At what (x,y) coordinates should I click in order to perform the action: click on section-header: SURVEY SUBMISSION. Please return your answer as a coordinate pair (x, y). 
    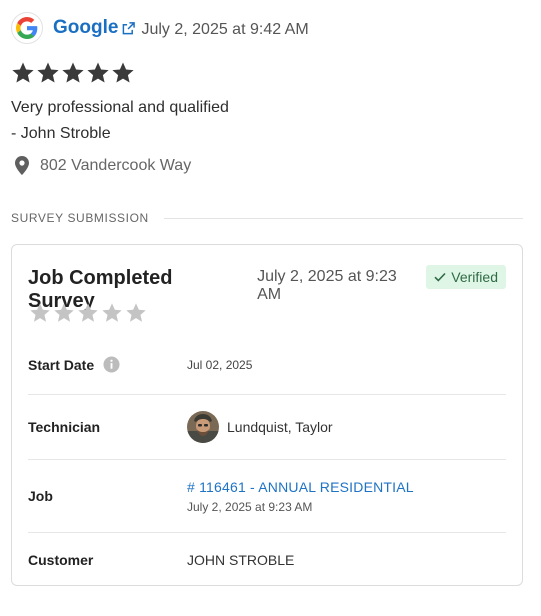
    Looking at the image, I should click on (267, 218).